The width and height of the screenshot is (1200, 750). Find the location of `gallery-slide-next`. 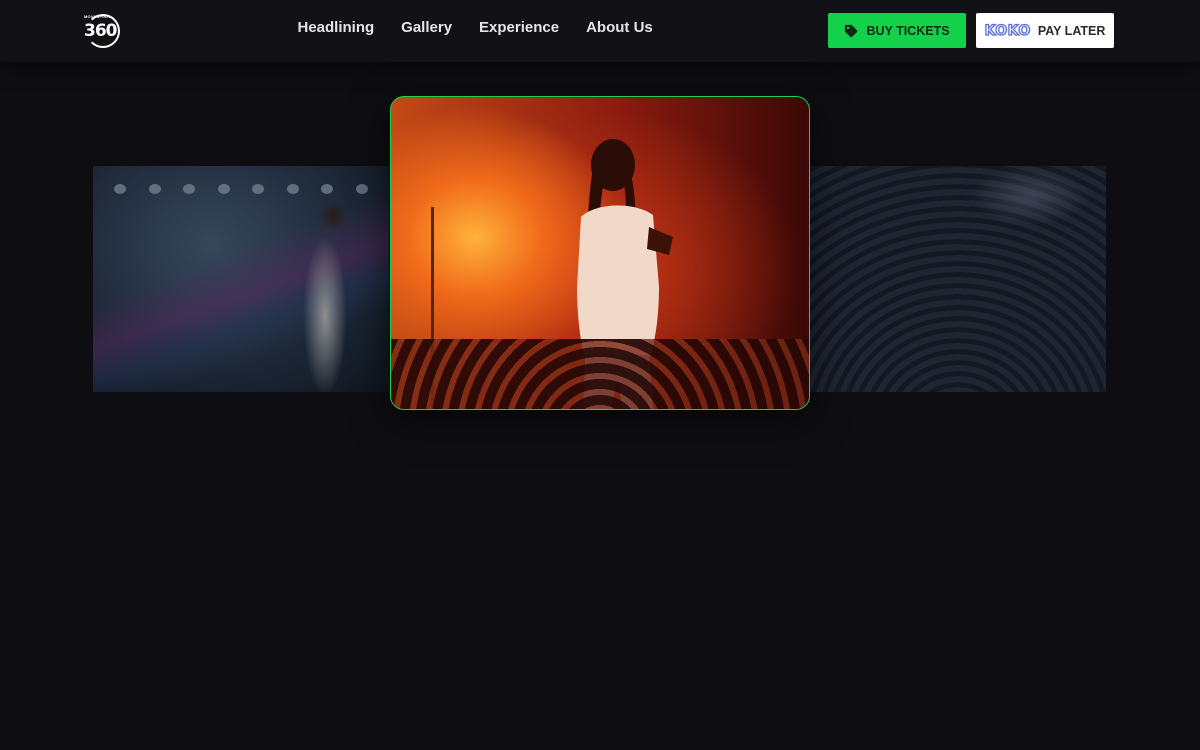

gallery-slide-next is located at coordinates (958, 279).